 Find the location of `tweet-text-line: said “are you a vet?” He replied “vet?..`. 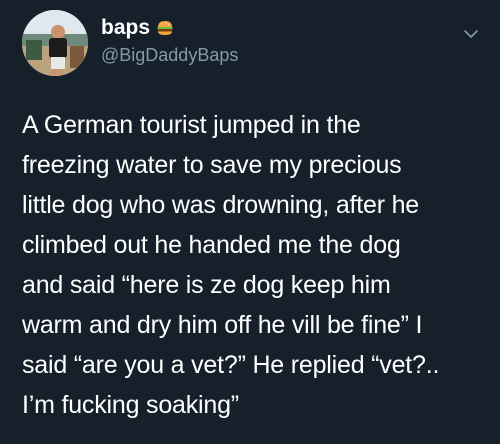

tweet-text-line: said “are you a vet?” He replied “vet?.. is located at coordinates (231, 365).